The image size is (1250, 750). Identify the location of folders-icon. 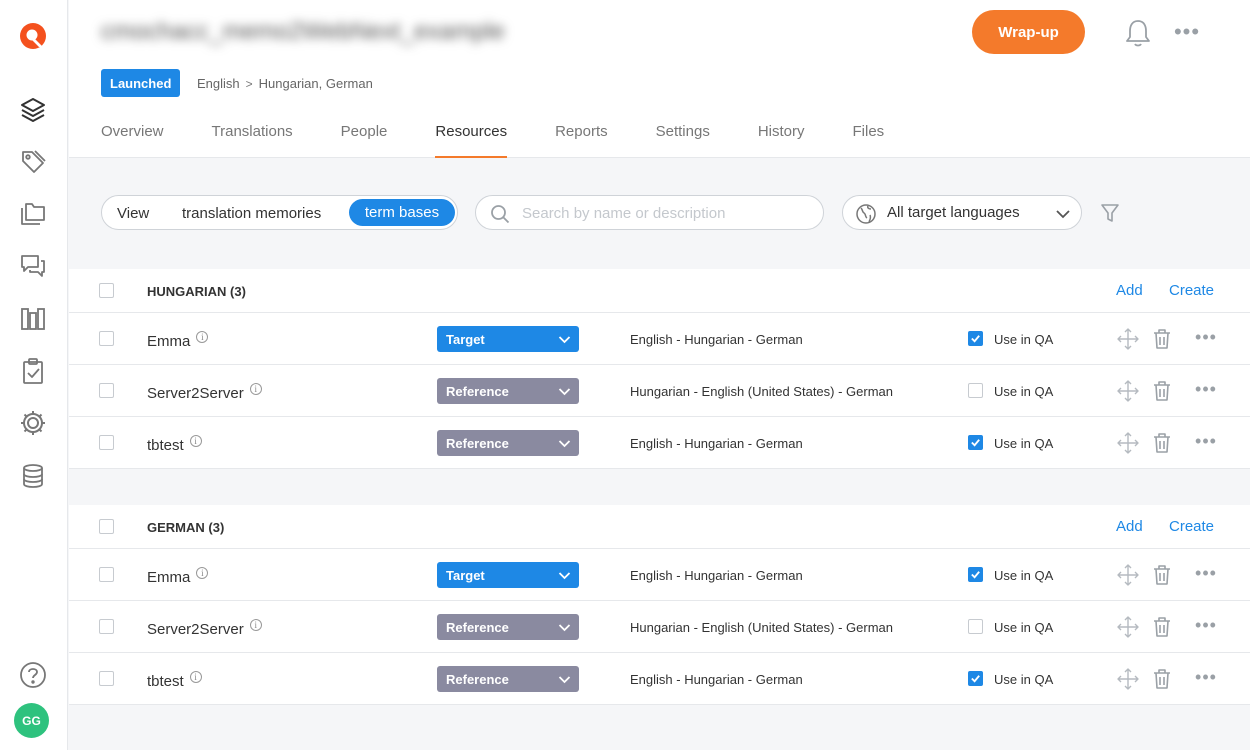
(33, 214).